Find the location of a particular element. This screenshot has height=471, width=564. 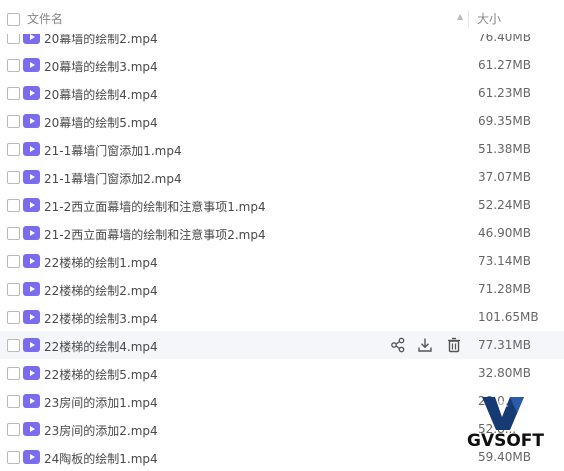

file-name: 23房间的添加2.mp4 is located at coordinates (101, 430).